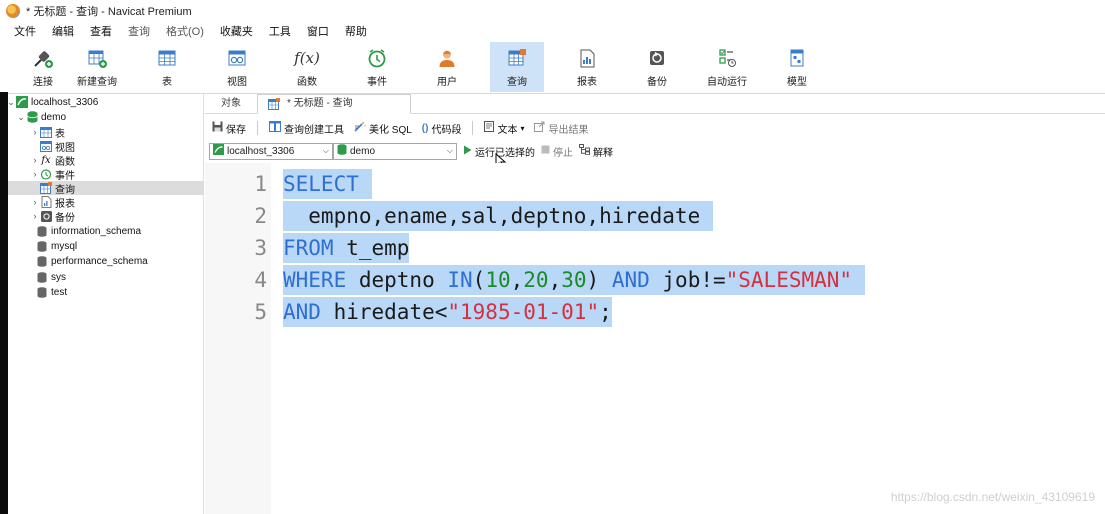  Describe the element at coordinates (56, 246) in the screenshot. I see `tree-database-mysql: mysql` at that location.